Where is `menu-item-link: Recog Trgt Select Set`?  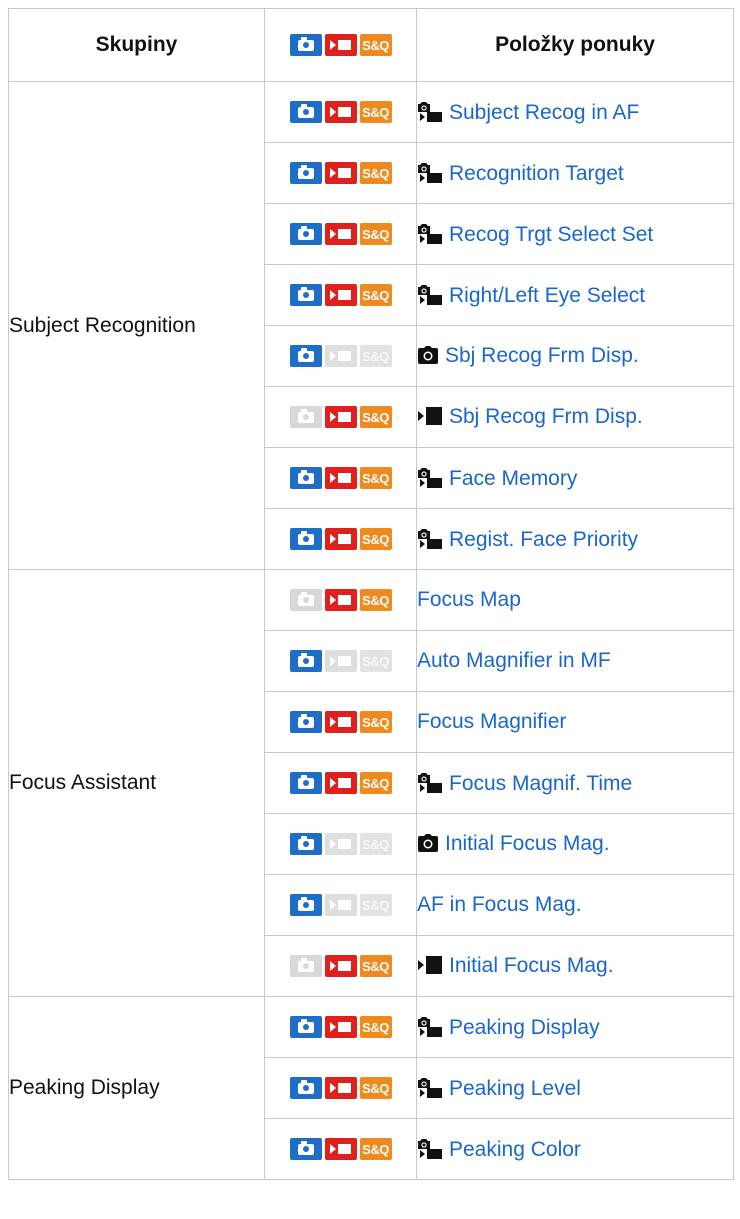 menu-item-link: Recog Trgt Select Set is located at coordinates (551, 234).